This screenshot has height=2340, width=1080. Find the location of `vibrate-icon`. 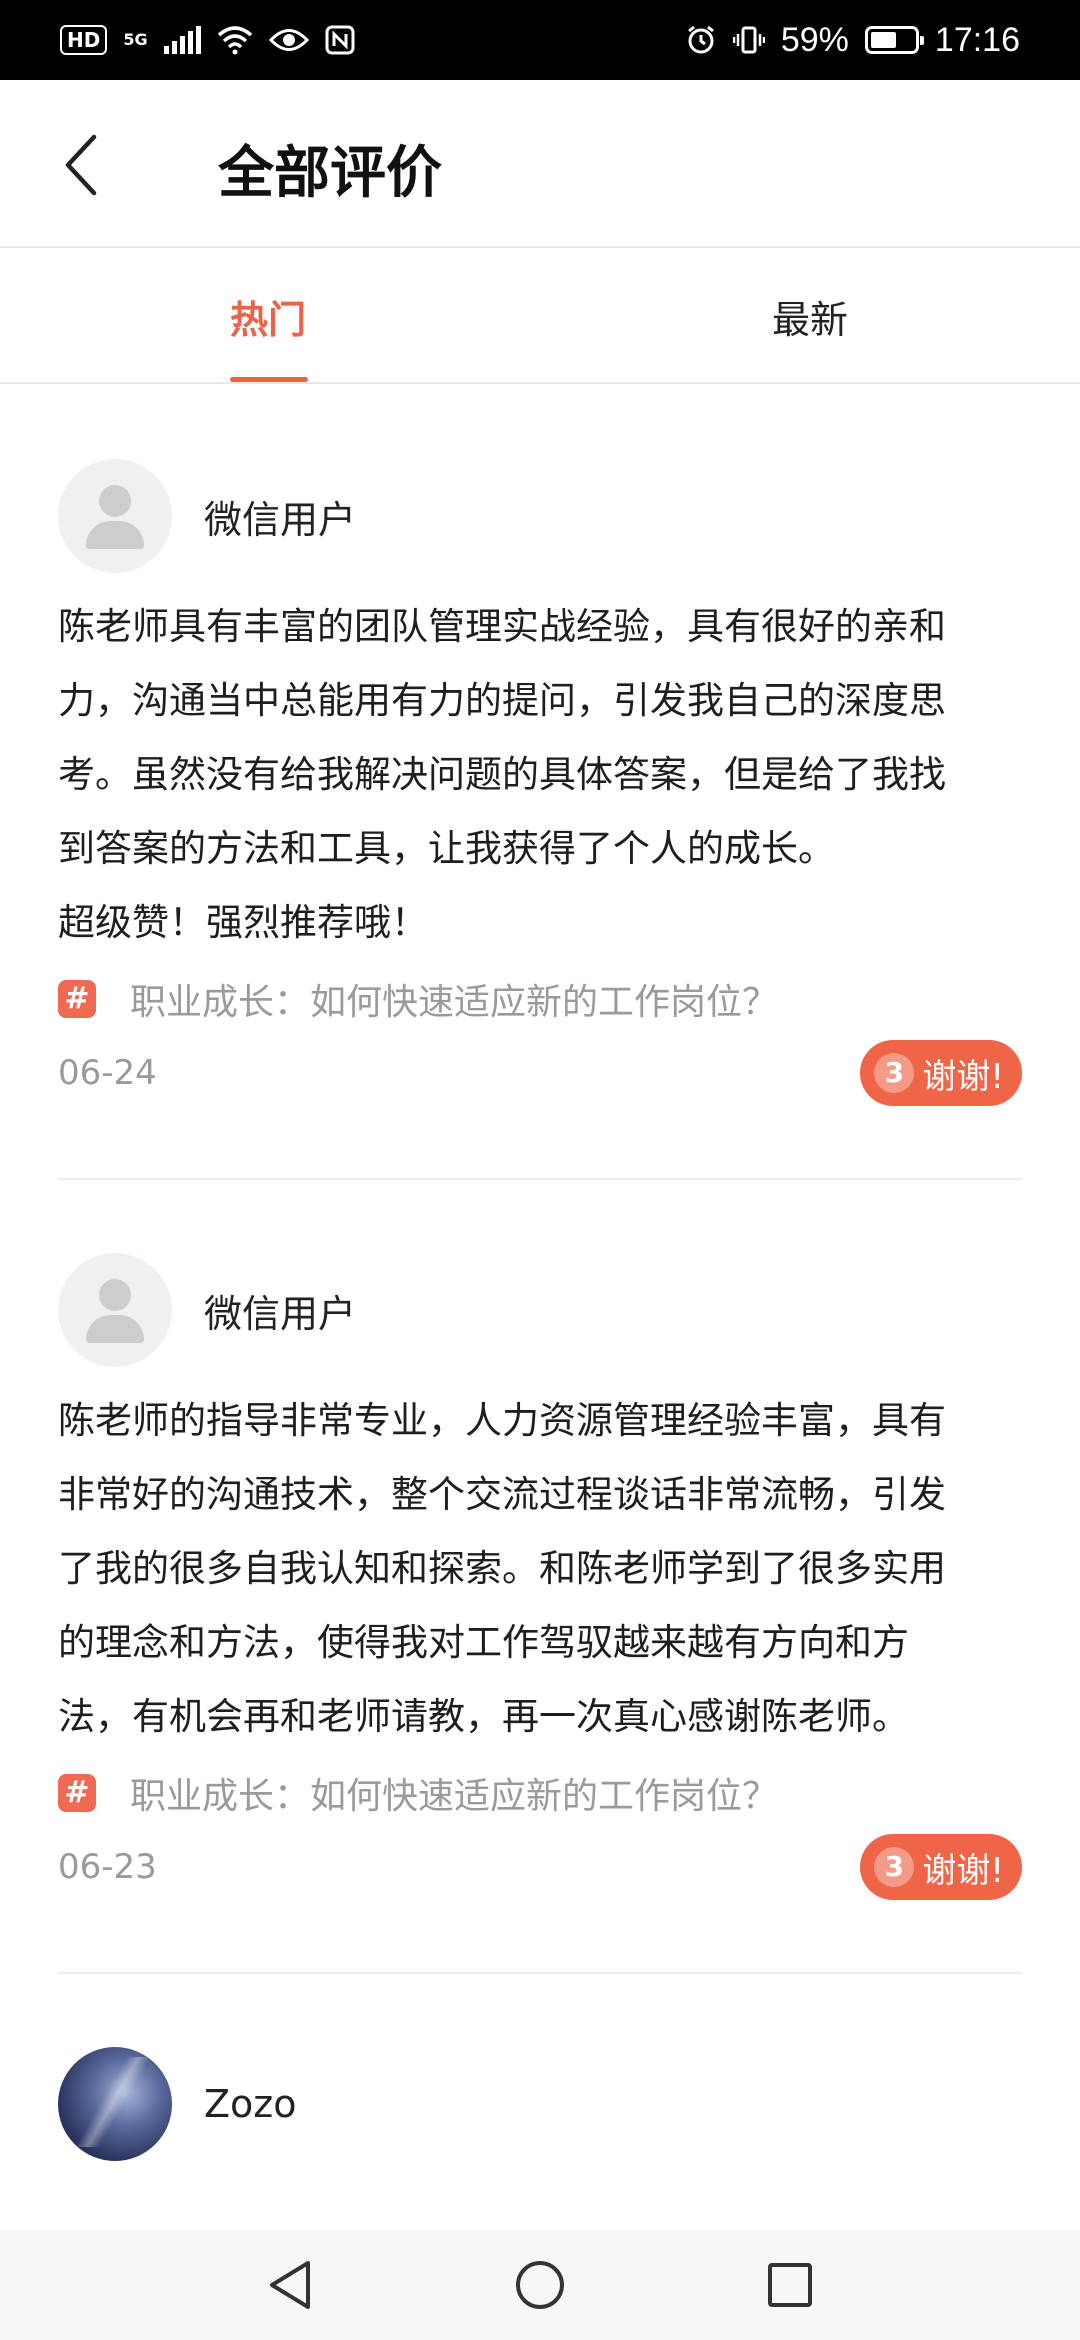

vibrate-icon is located at coordinates (748, 40).